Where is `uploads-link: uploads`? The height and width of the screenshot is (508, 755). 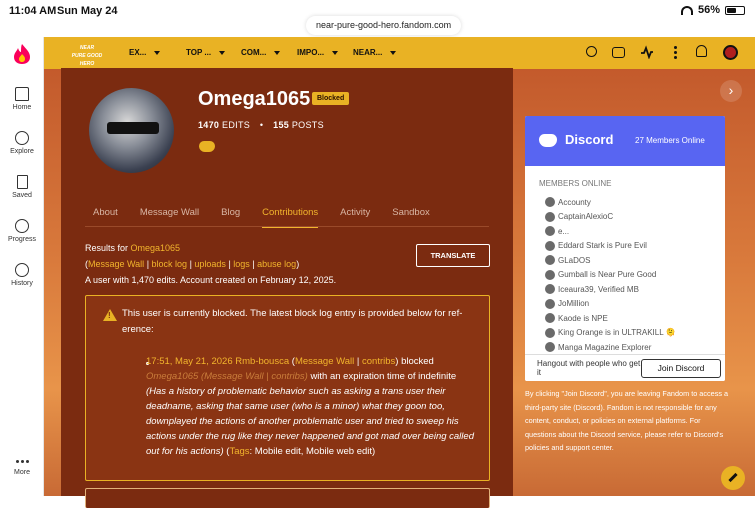 uploads-link: uploads is located at coordinates (210, 264).